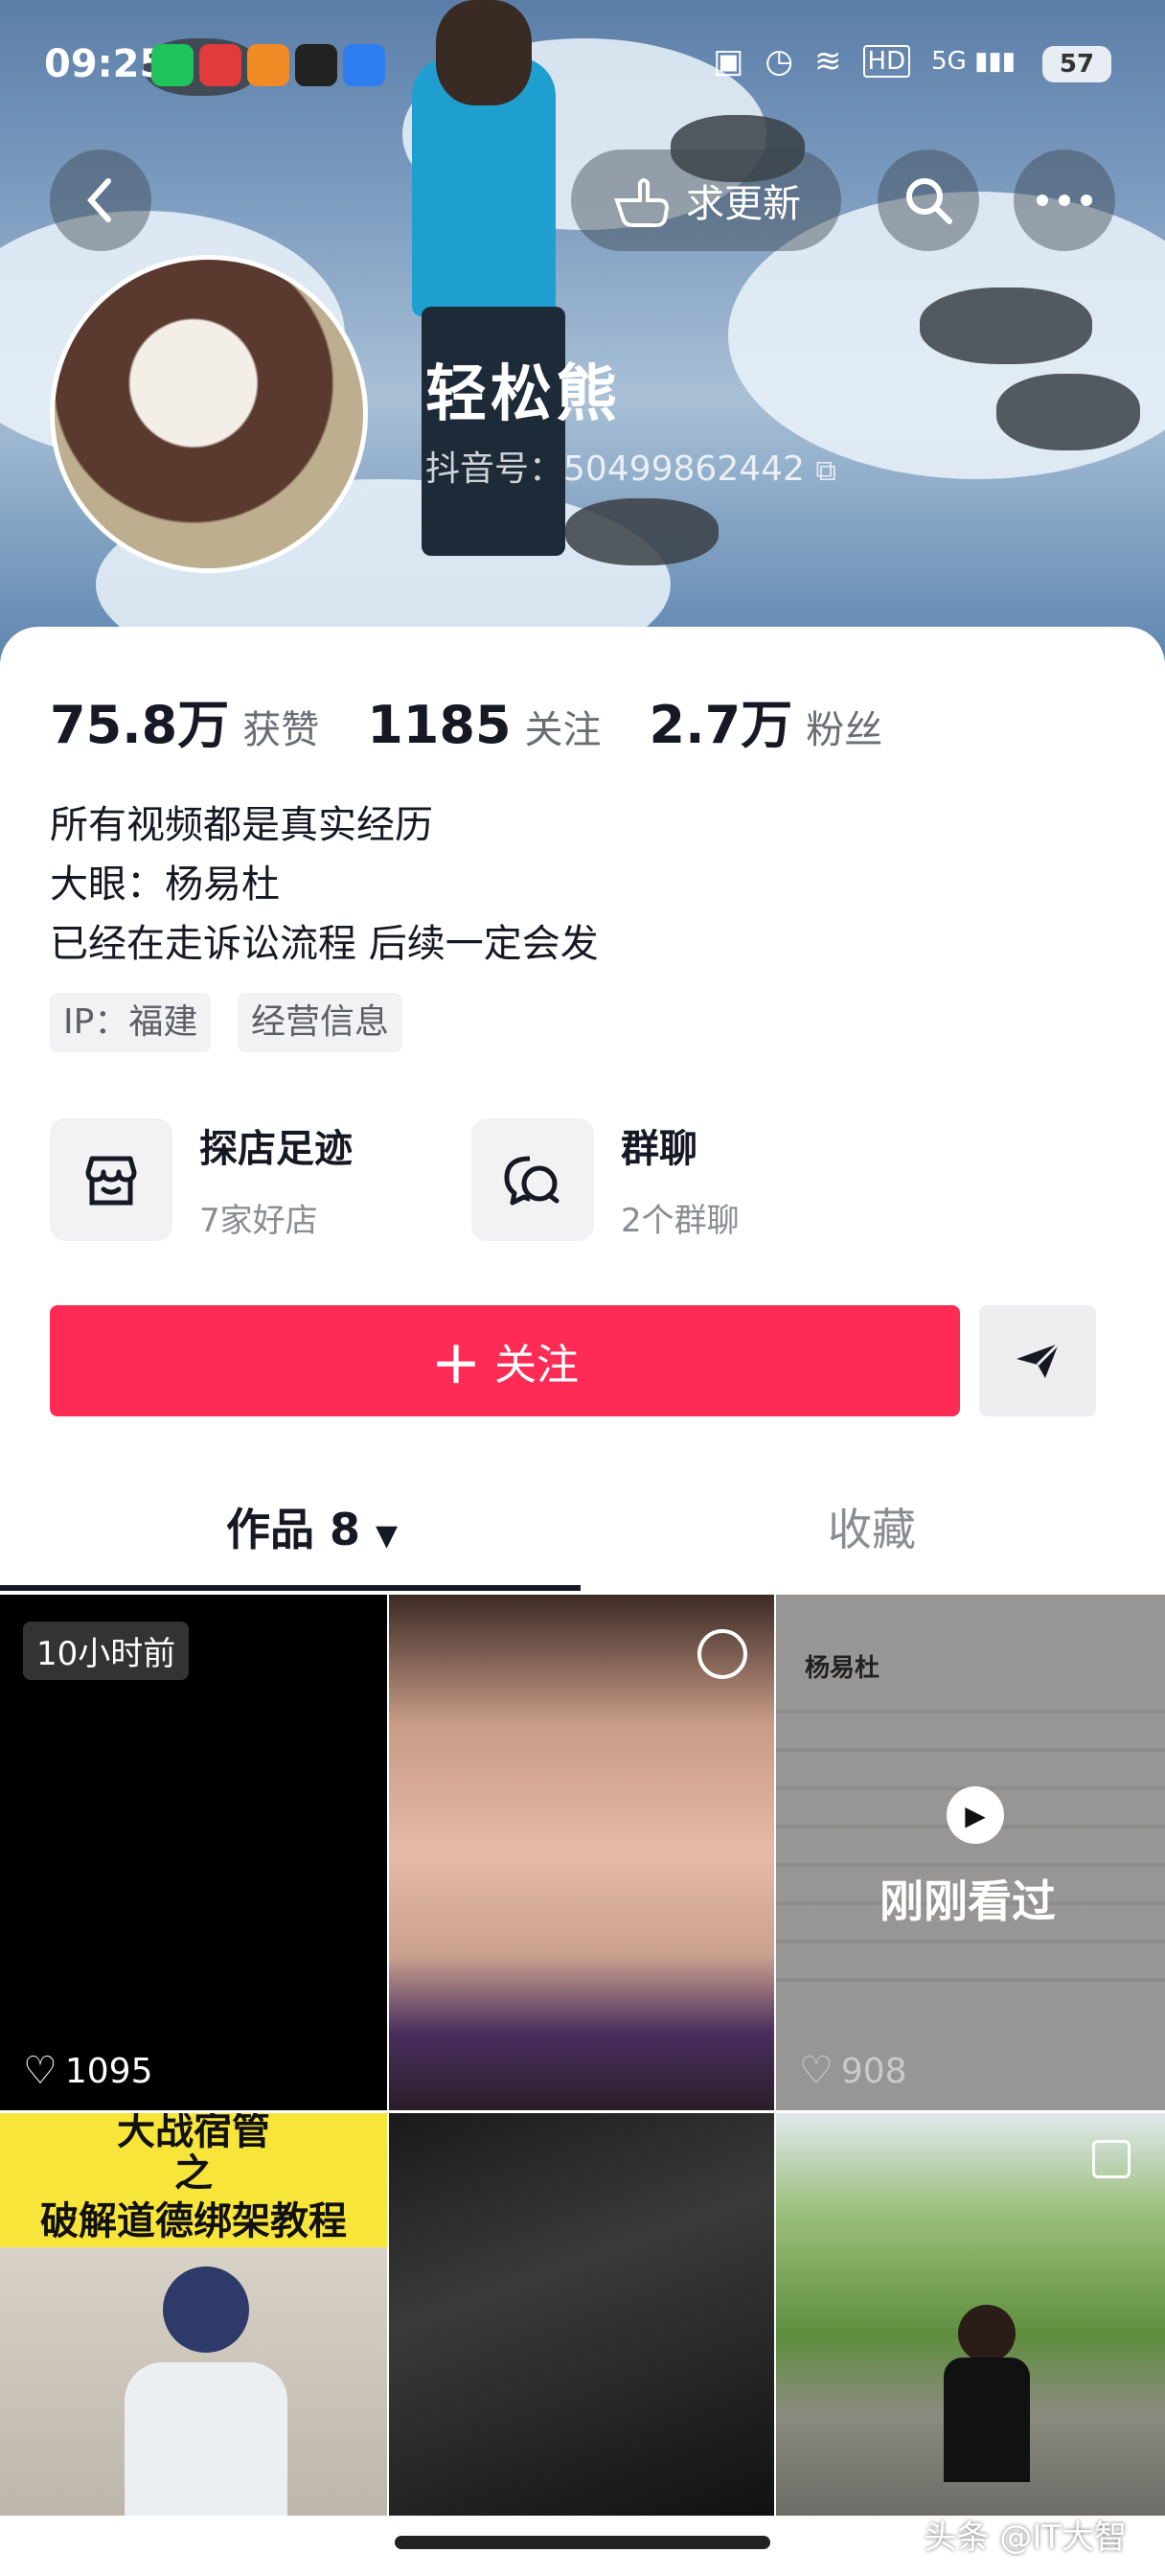  Describe the element at coordinates (828, 61) in the screenshot. I see `wifi-icon: ≋` at that location.